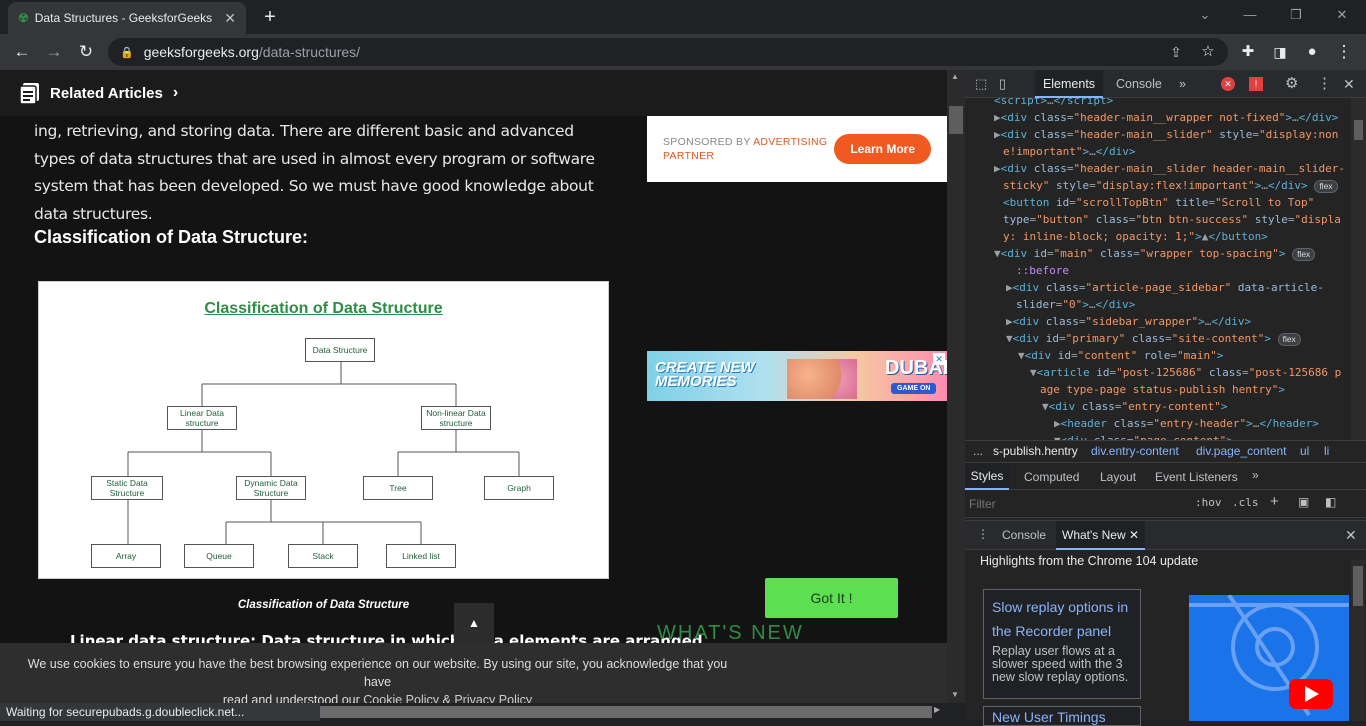 Image resolution: width=1366 pixels, height=726 pixels. I want to click on diagram-connectors, so click(323, 453).